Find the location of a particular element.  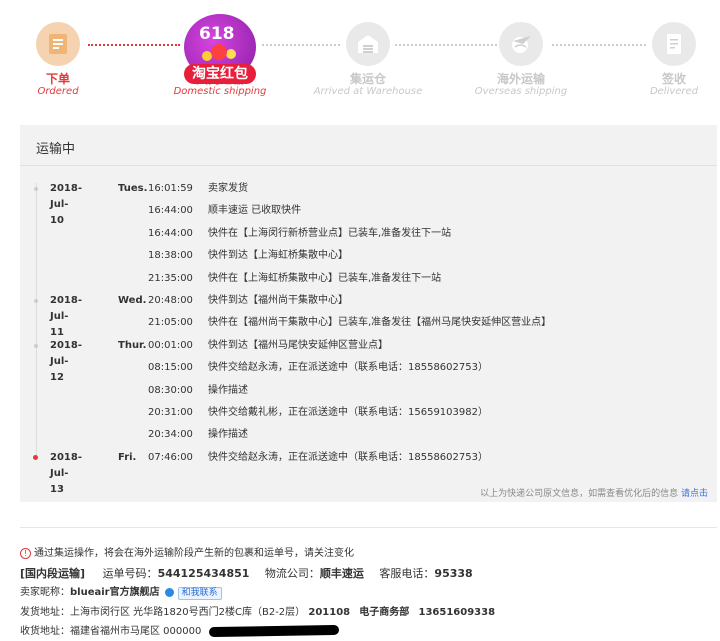

event-time: 00:01:00 is located at coordinates (170, 345).